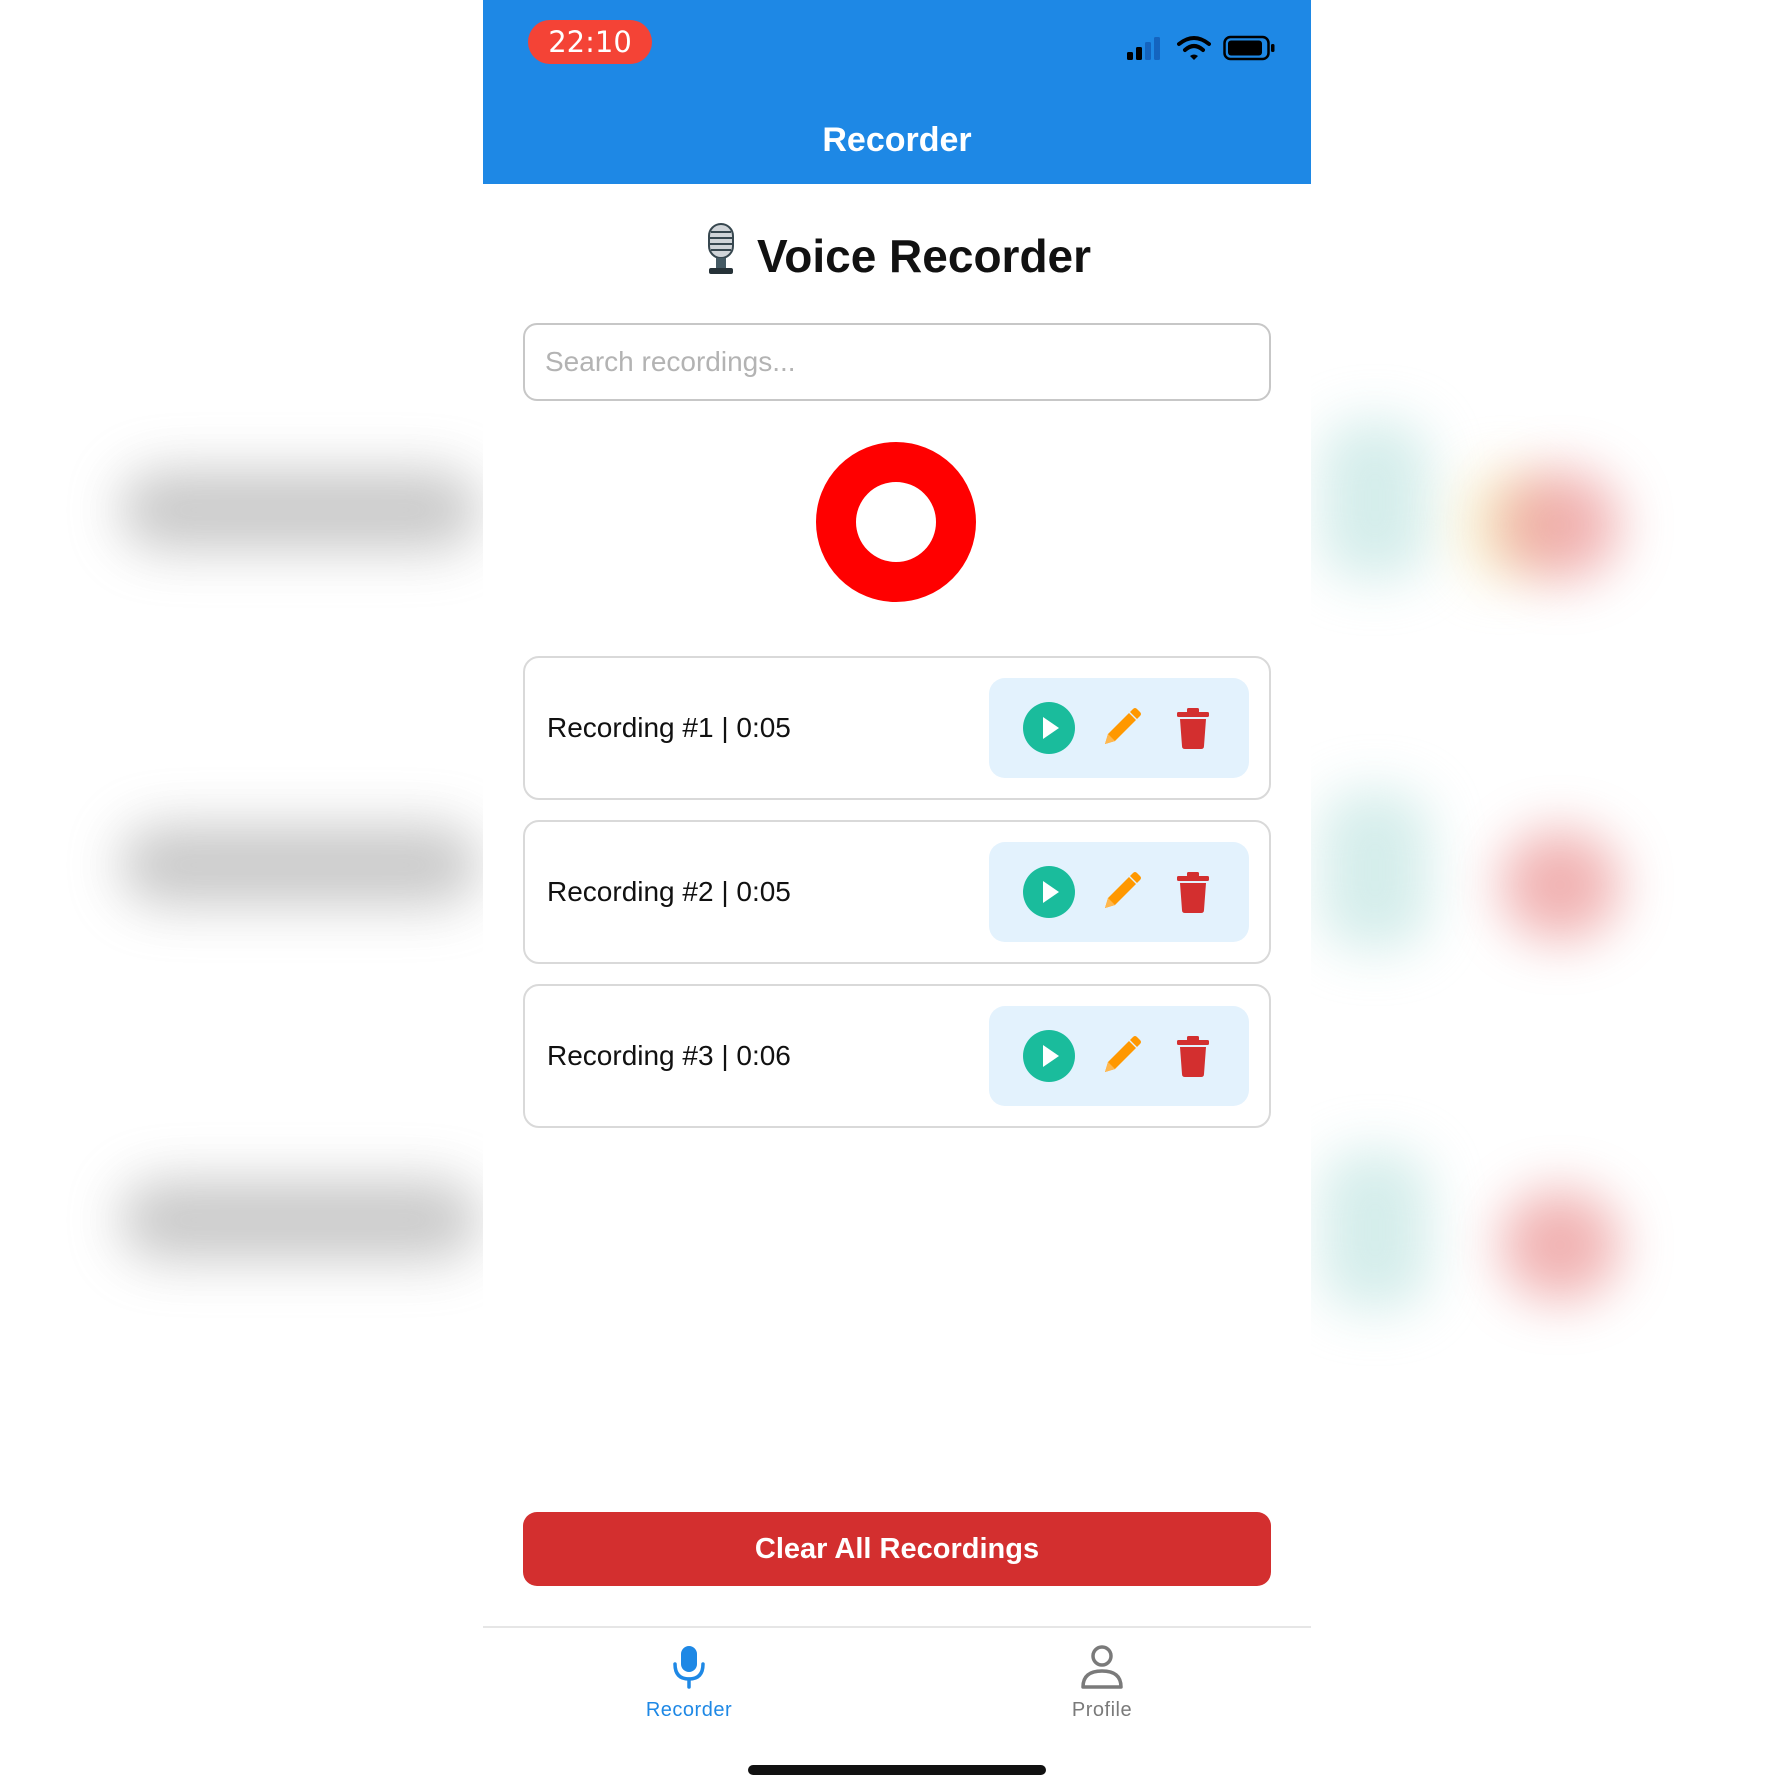 This screenshot has height=1792, width=1792. Describe the element at coordinates (896, 522) in the screenshot. I see `record-button` at that location.